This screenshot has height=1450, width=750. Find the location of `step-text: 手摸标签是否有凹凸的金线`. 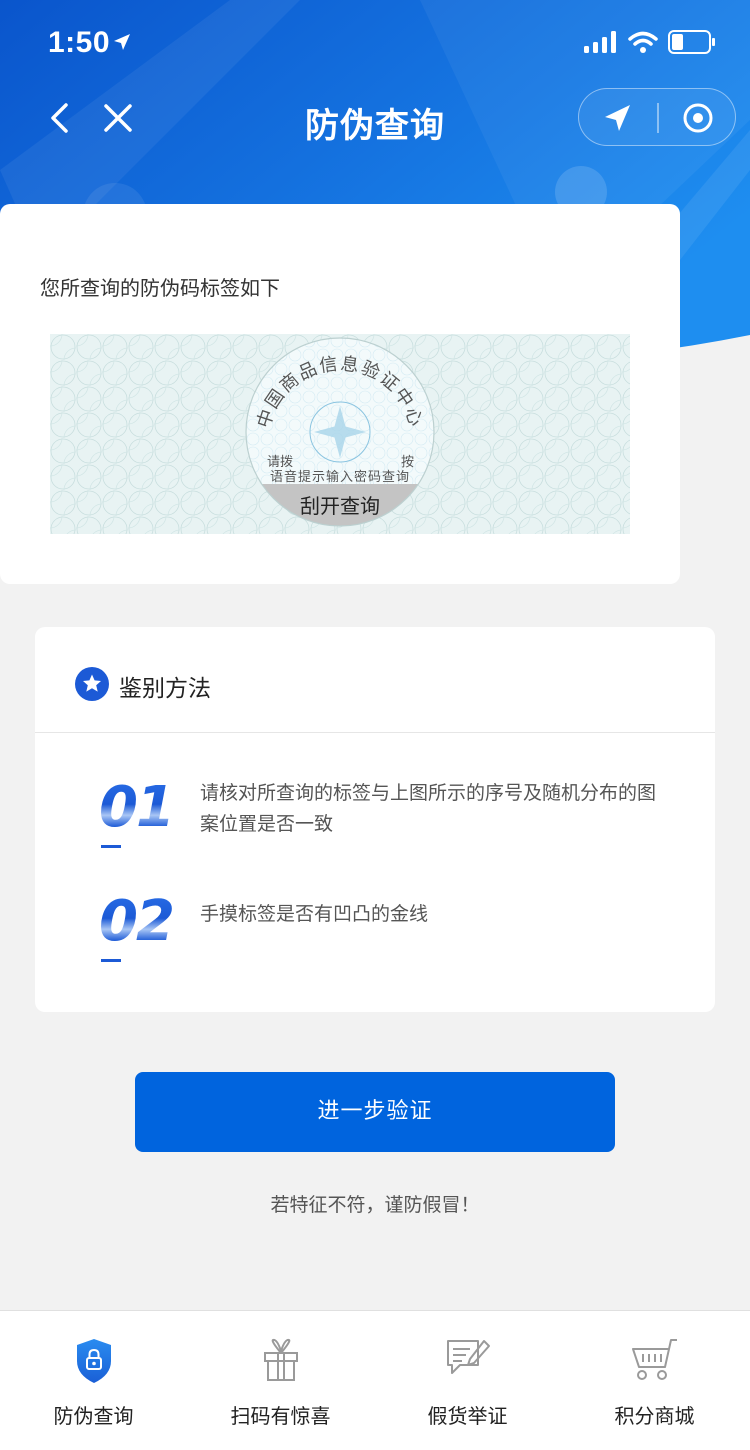

step-text: 手摸标签是否有凹凸的金线 is located at coordinates (314, 914).